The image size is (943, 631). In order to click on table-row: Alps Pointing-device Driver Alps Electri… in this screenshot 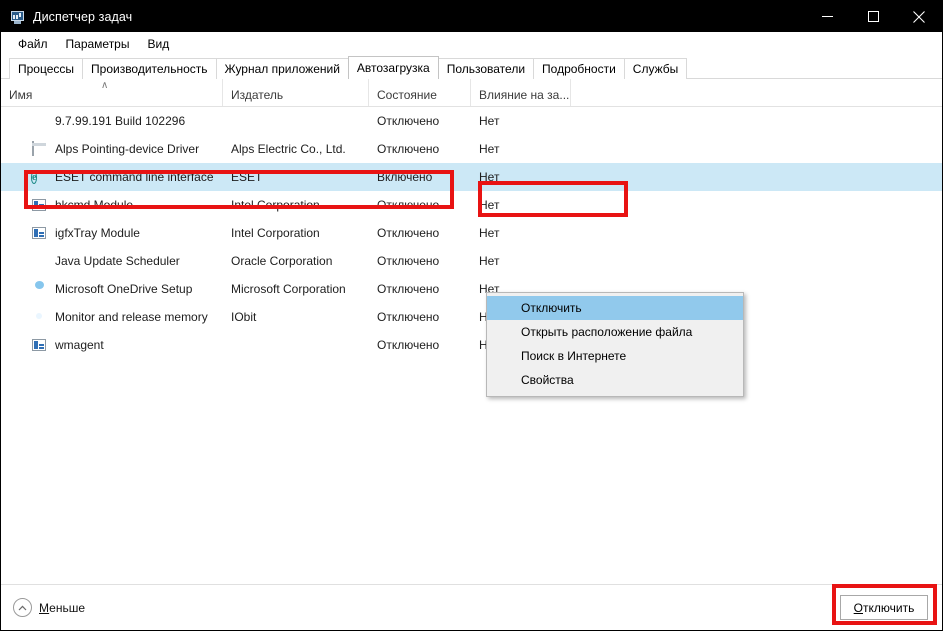, I will do `click(471, 149)`.